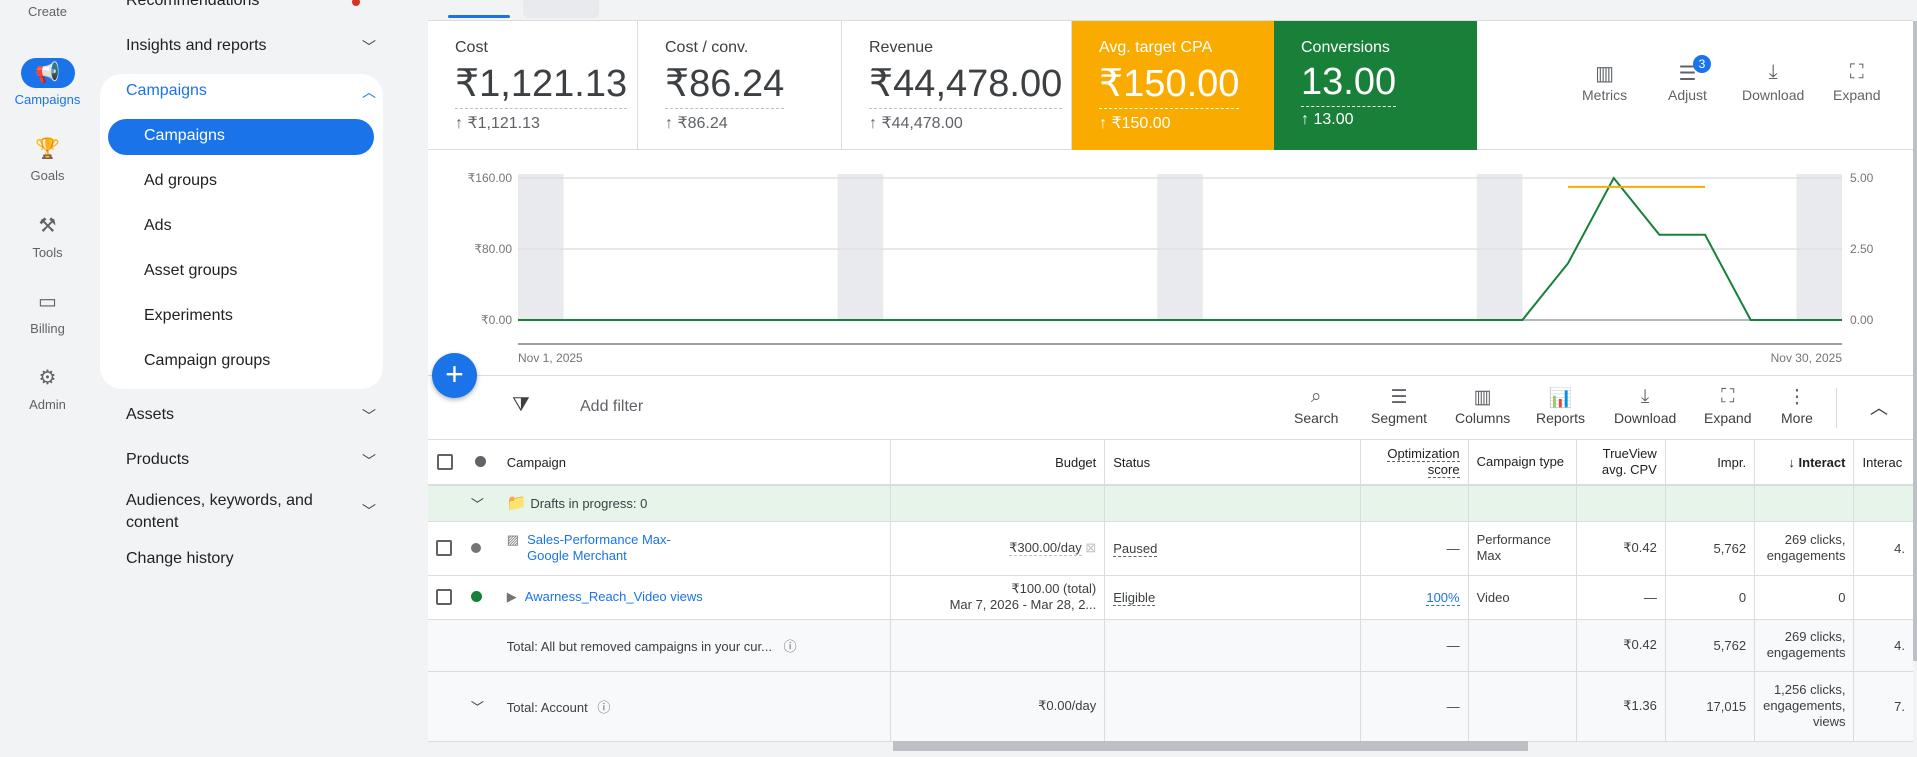 The width and height of the screenshot is (1917, 757). What do you see at coordinates (196, 45) in the screenshot?
I see `nav-label: Insights and reports` at bounding box center [196, 45].